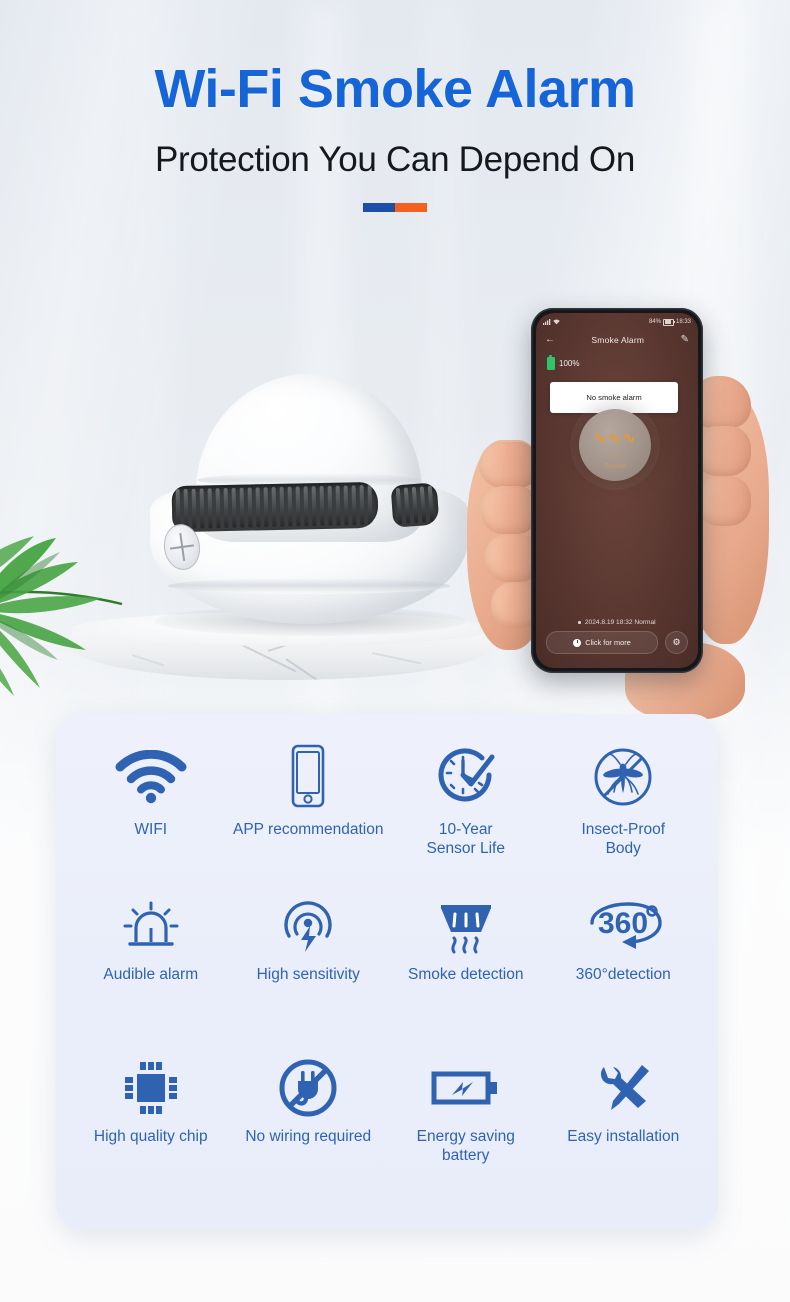  I want to click on divider-left-segment, so click(379, 207).